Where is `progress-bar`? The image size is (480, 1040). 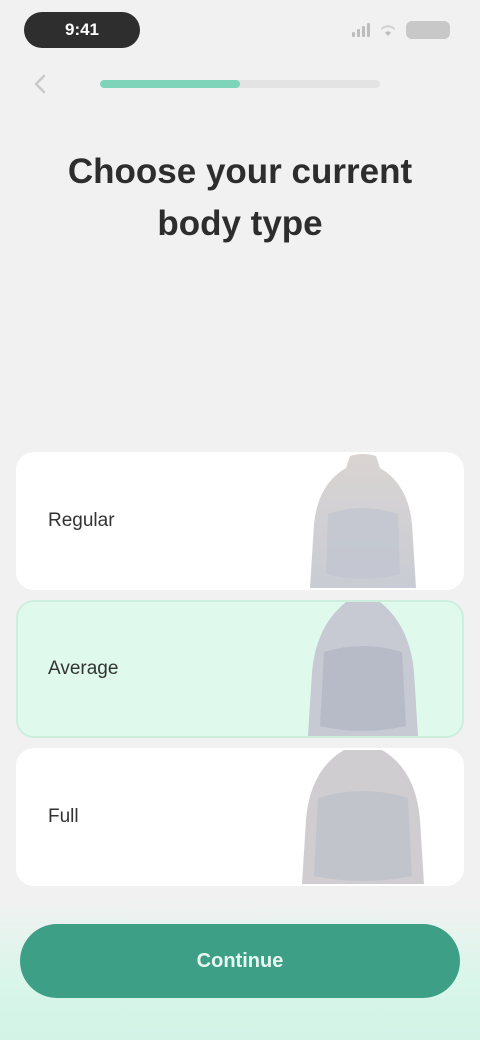 progress-bar is located at coordinates (240, 84).